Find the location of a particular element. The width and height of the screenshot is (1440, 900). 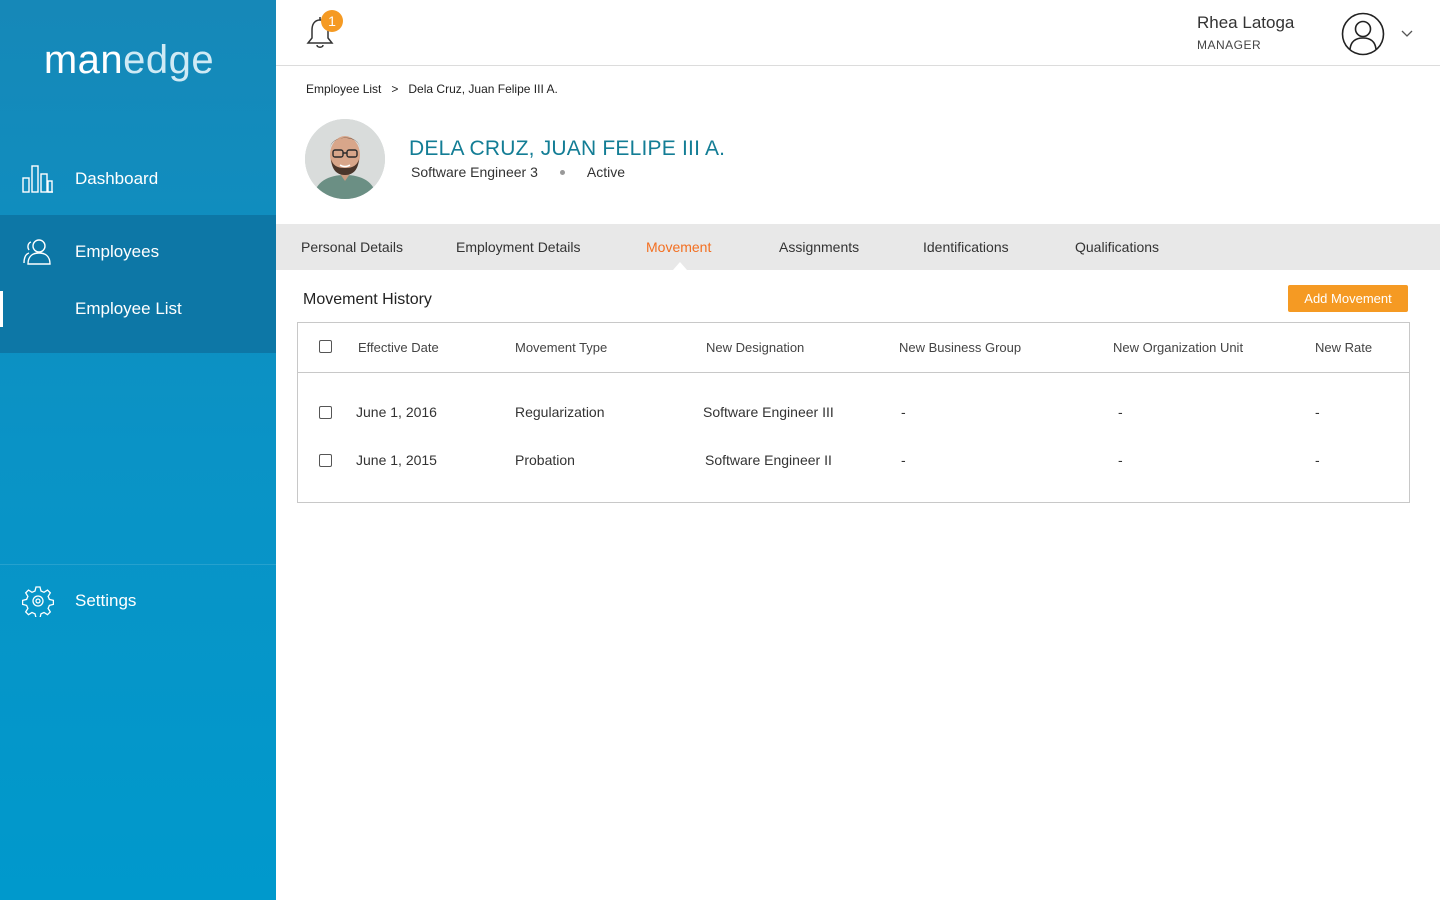

notification-badge: 1 is located at coordinates (332, 21).